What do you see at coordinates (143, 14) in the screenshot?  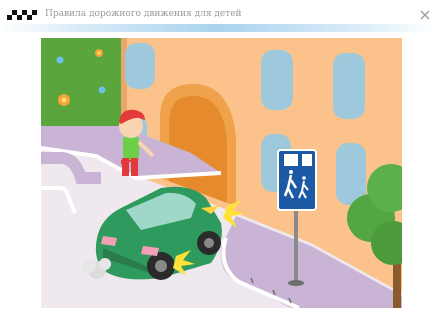 I see `window-title: Правила дорожного движения для детей` at bounding box center [143, 14].